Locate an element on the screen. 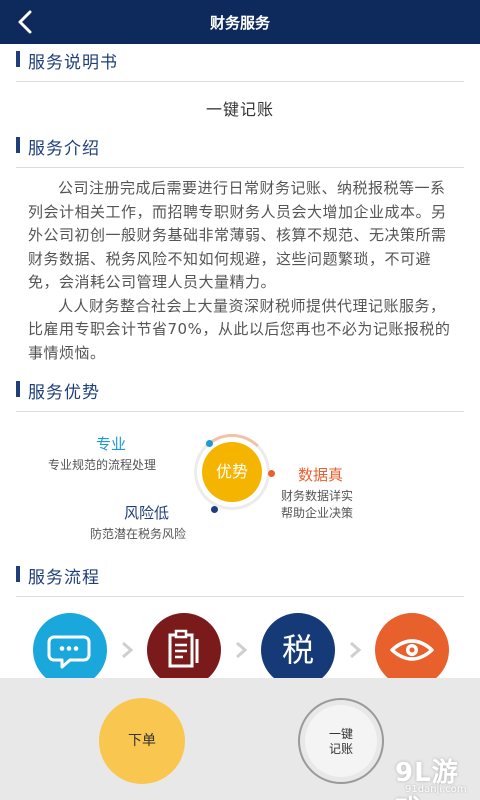 This screenshot has height=800, width=480. eye-icon is located at coordinates (412, 650).